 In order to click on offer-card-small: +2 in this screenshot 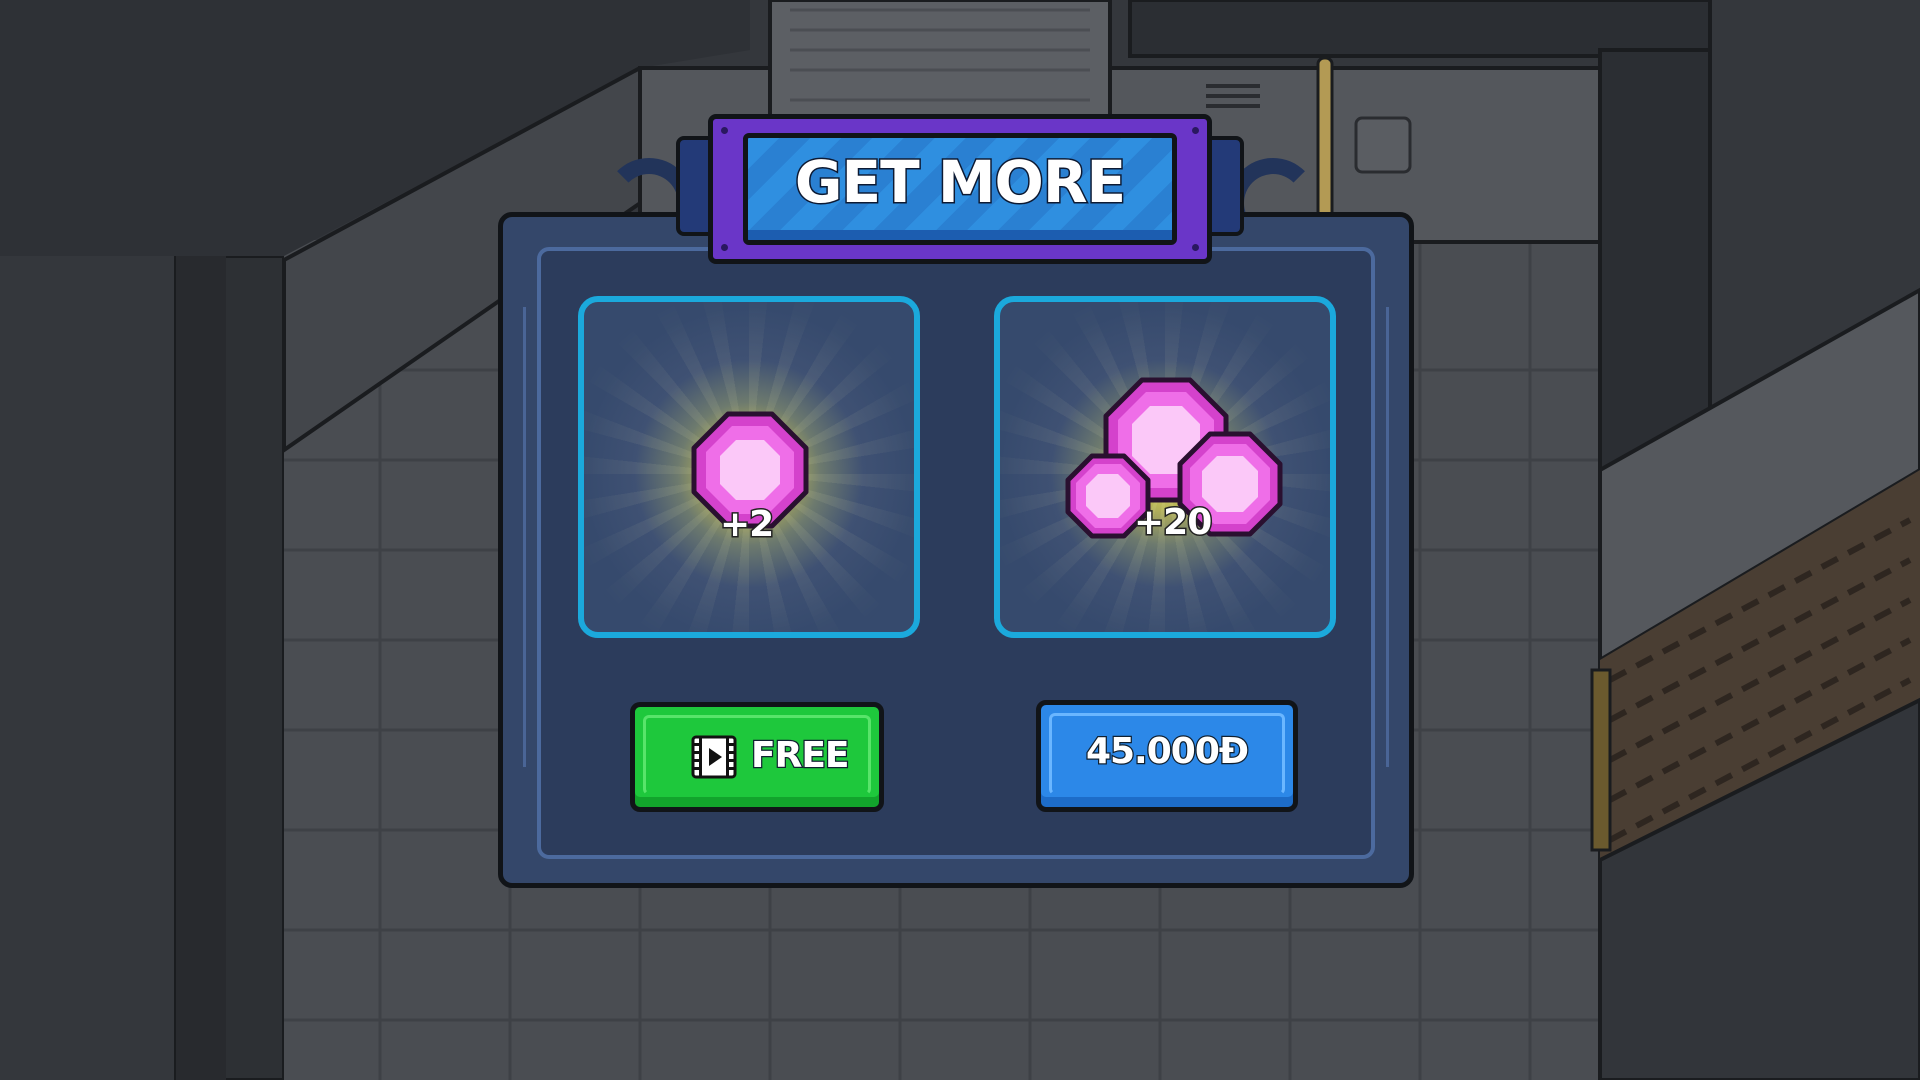, I will do `click(749, 467)`.